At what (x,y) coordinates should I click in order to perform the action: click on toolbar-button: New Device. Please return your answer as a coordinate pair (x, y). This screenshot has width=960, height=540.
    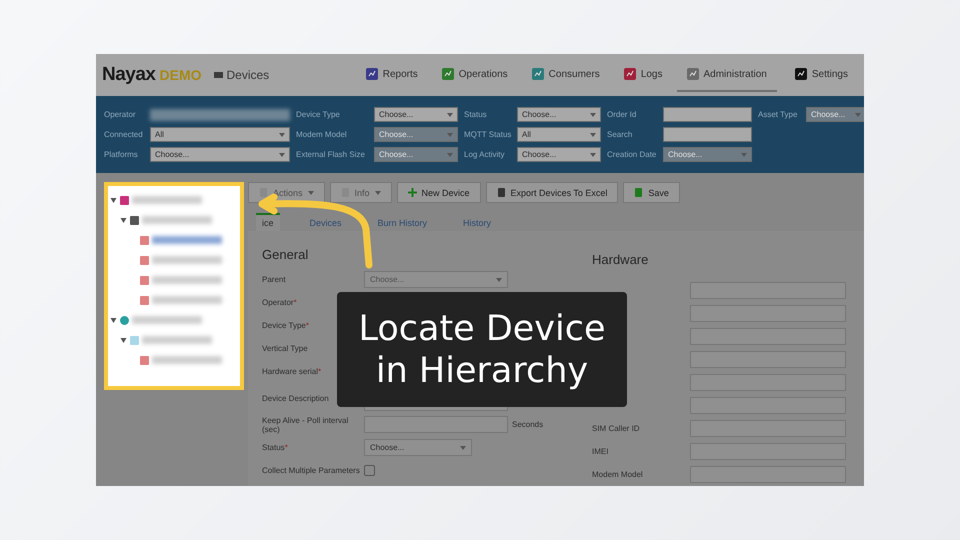
    Looking at the image, I should click on (438, 192).